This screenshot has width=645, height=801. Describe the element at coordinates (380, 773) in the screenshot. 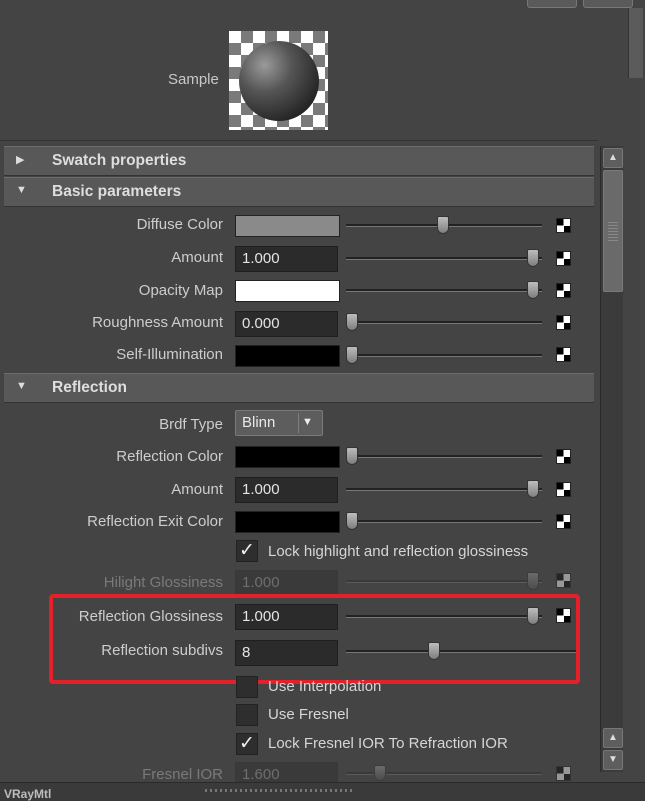

I see `fresnel-ior-slider-handle` at that location.